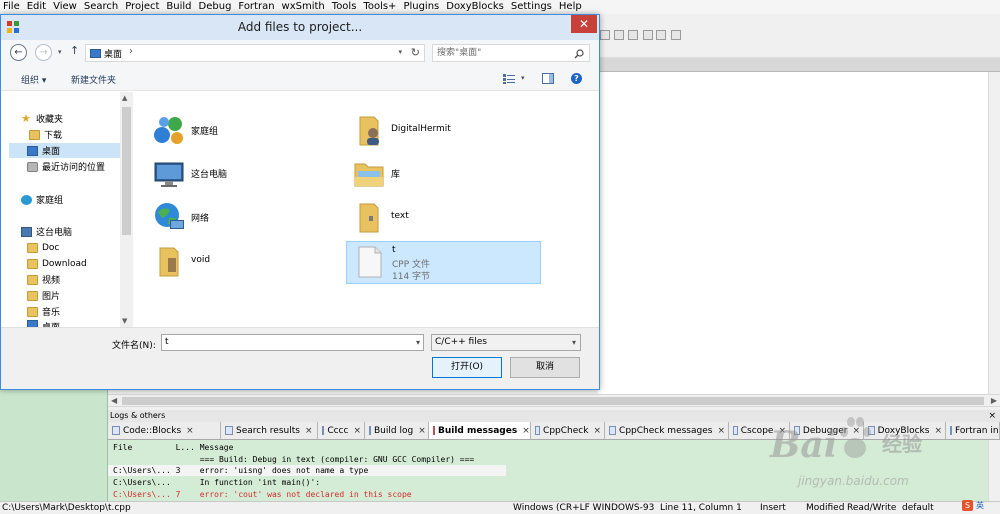  I want to click on tab-doxyblocks: DoxyBlocks ×, so click(905, 430).